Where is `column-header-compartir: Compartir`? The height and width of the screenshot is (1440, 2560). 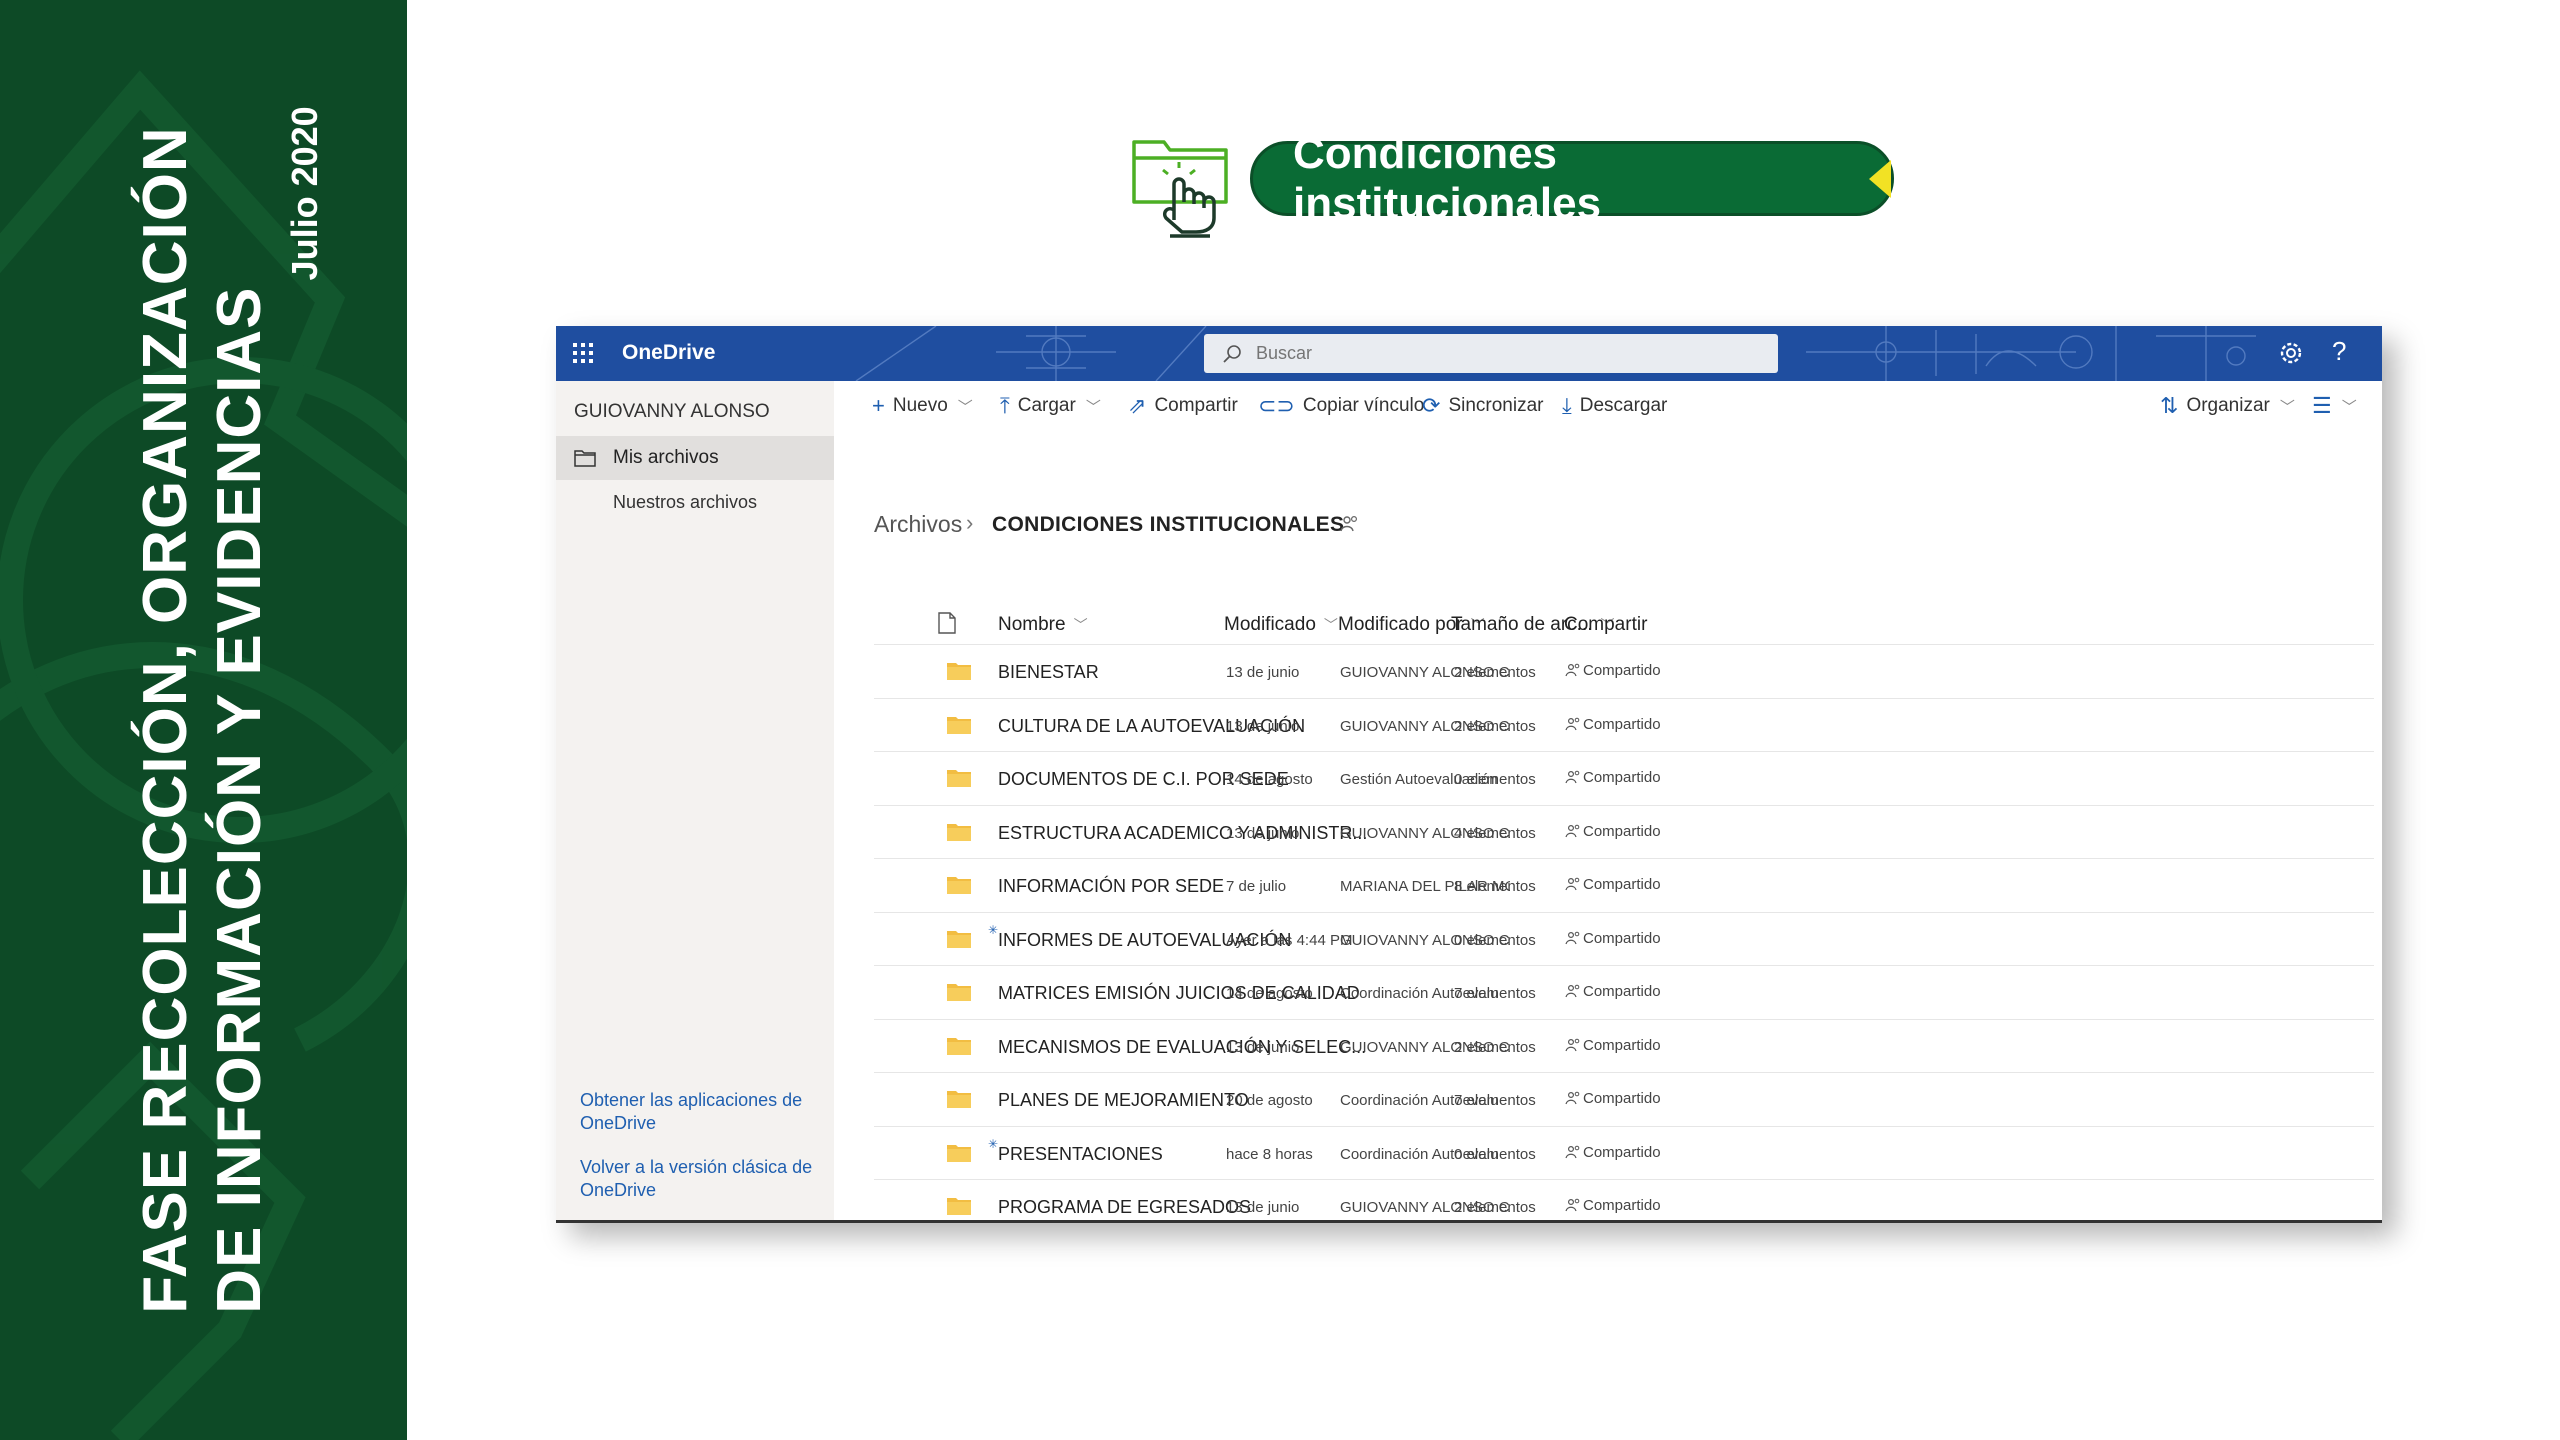
column-header-compartir: Compartir is located at coordinates (1605, 625).